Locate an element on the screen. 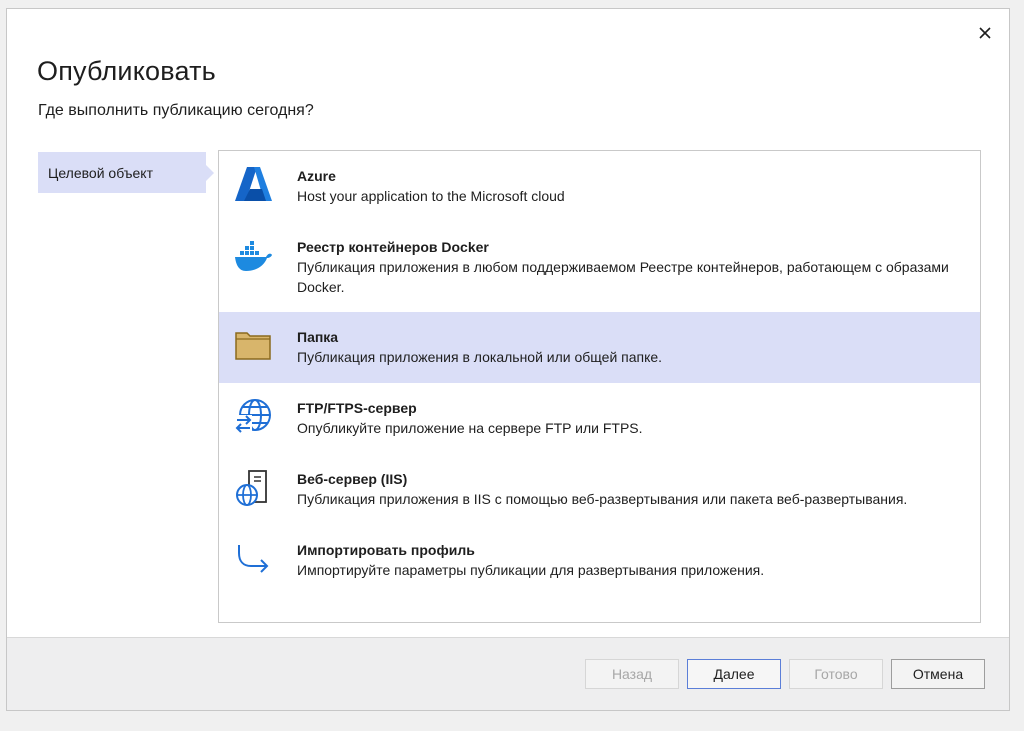 The image size is (1024, 731). sidebar-item-label: Целевой объект is located at coordinates (100, 172).